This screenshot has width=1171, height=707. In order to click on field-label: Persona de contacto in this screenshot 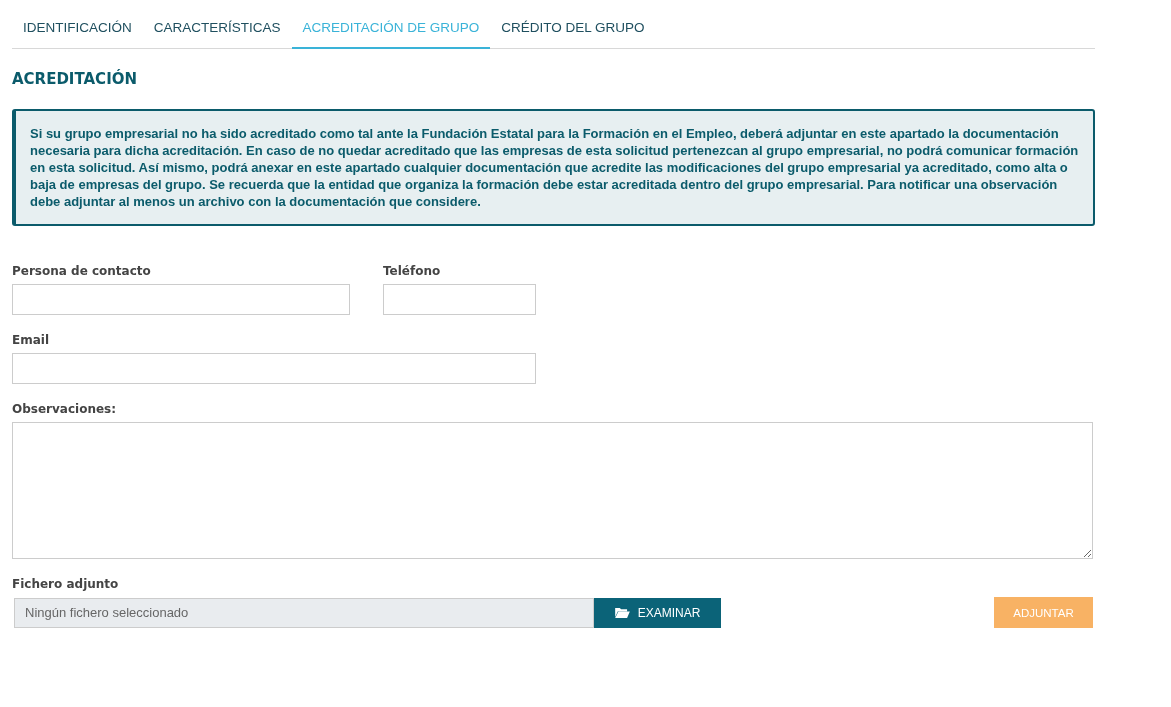, I will do `click(82, 271)`.